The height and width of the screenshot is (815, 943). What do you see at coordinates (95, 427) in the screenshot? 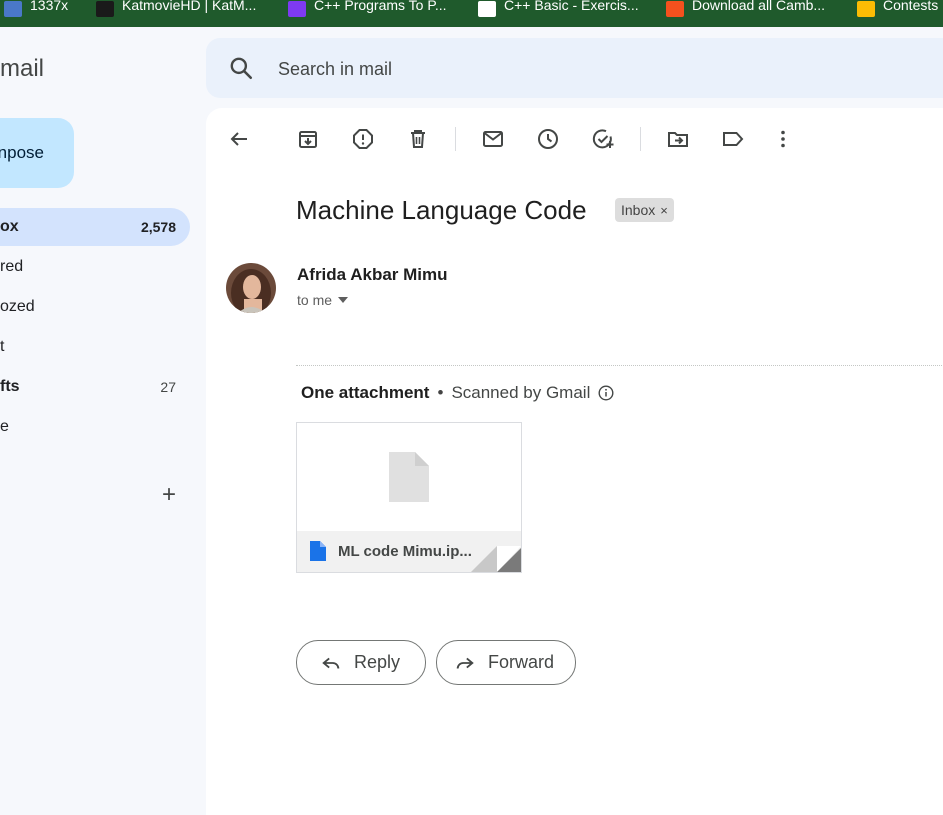
I see `sidebar-item-more: e` at bounding box center [95, 427].